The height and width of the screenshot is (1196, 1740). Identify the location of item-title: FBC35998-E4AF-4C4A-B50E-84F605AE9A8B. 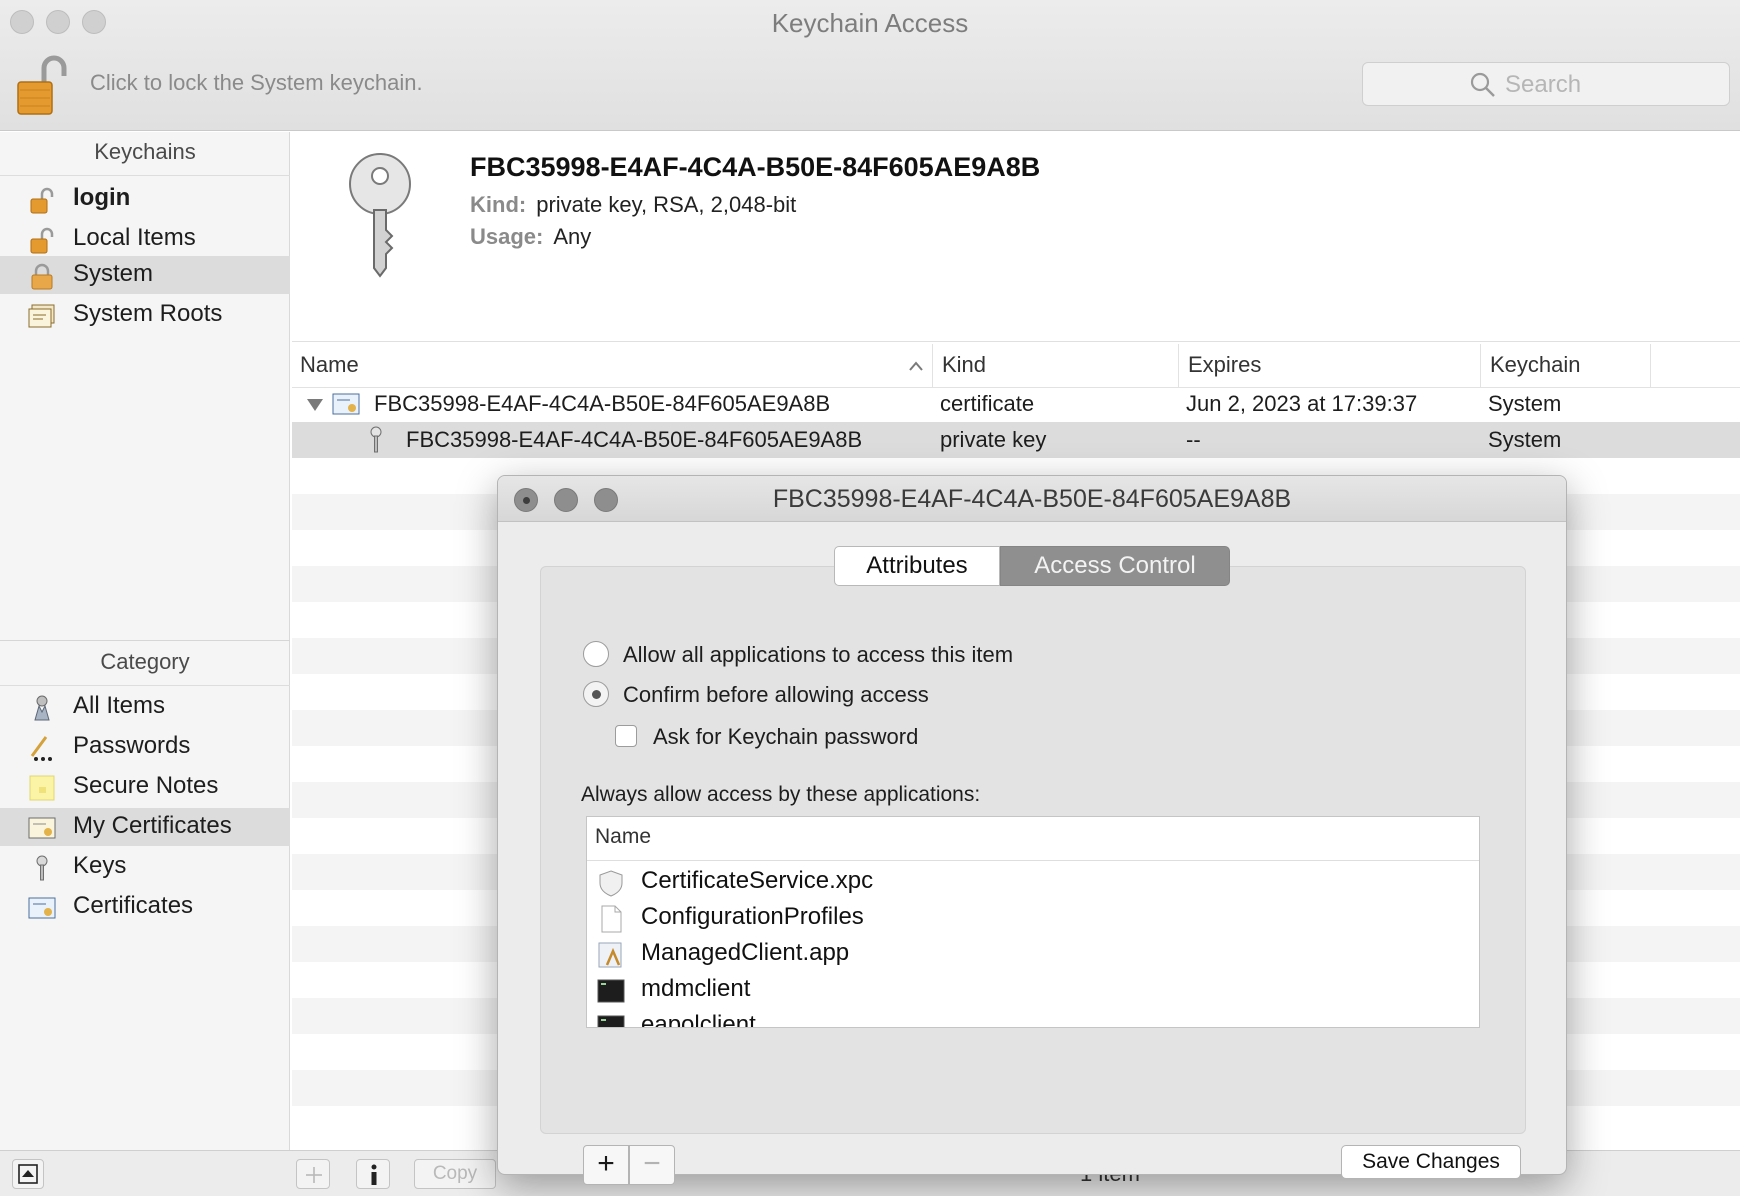
(755, 167).